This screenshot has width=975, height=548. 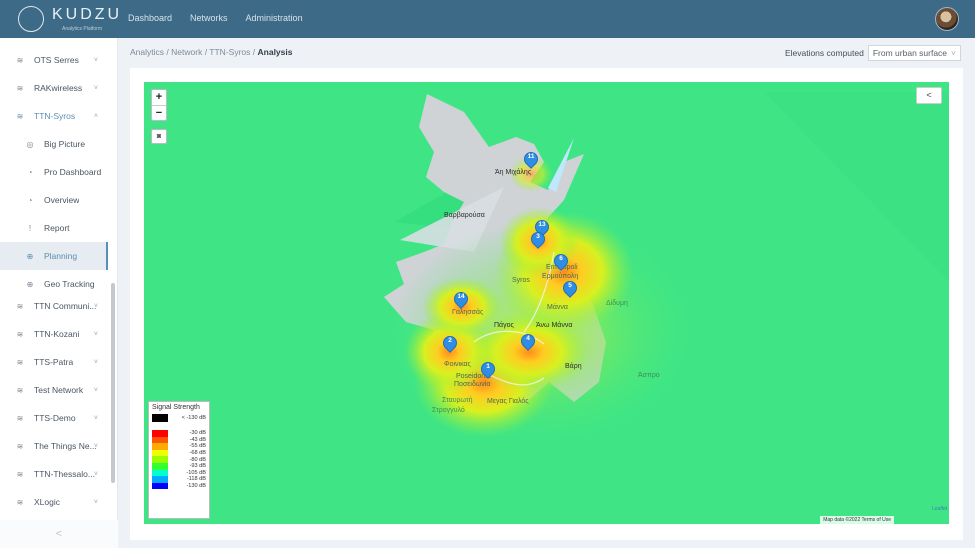 What do you see at coordinates (179, 440) in the screenshot?
I see `legend-row: -43 dB` at bounding box center [179, 440].